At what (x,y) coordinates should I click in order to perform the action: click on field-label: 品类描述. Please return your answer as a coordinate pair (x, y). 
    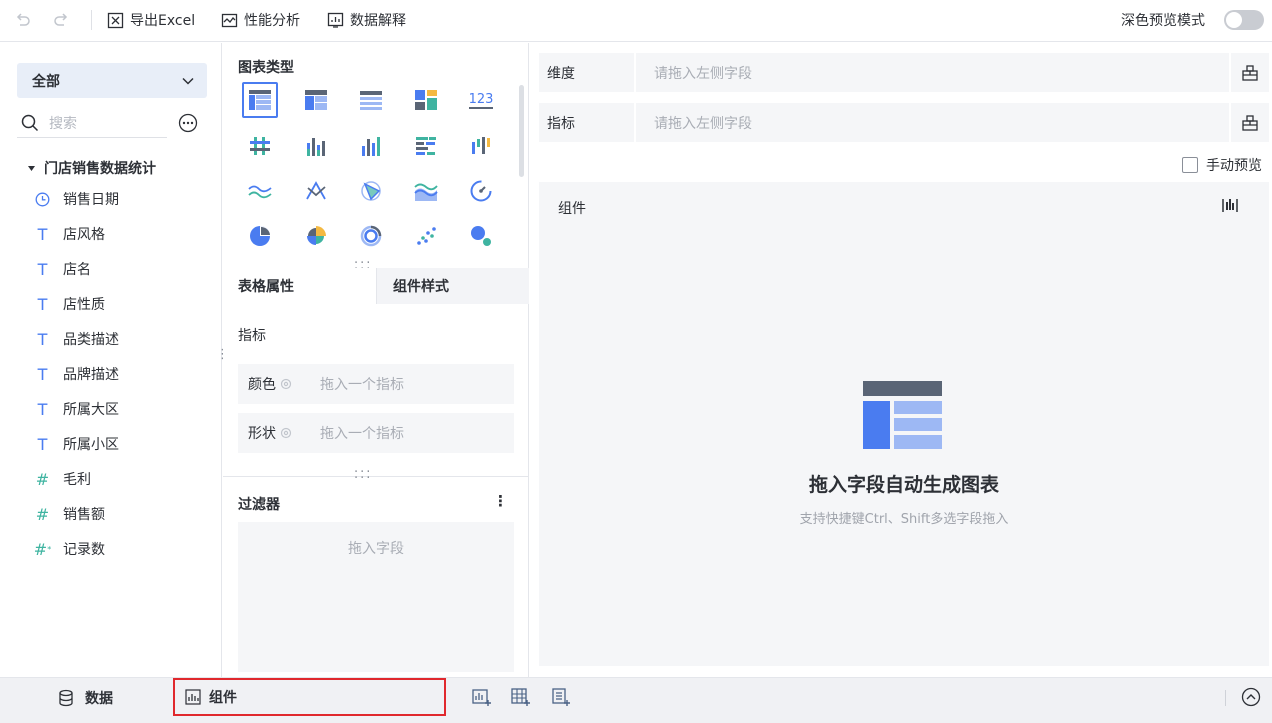
    Looking at the image, I should click on (91, 340).